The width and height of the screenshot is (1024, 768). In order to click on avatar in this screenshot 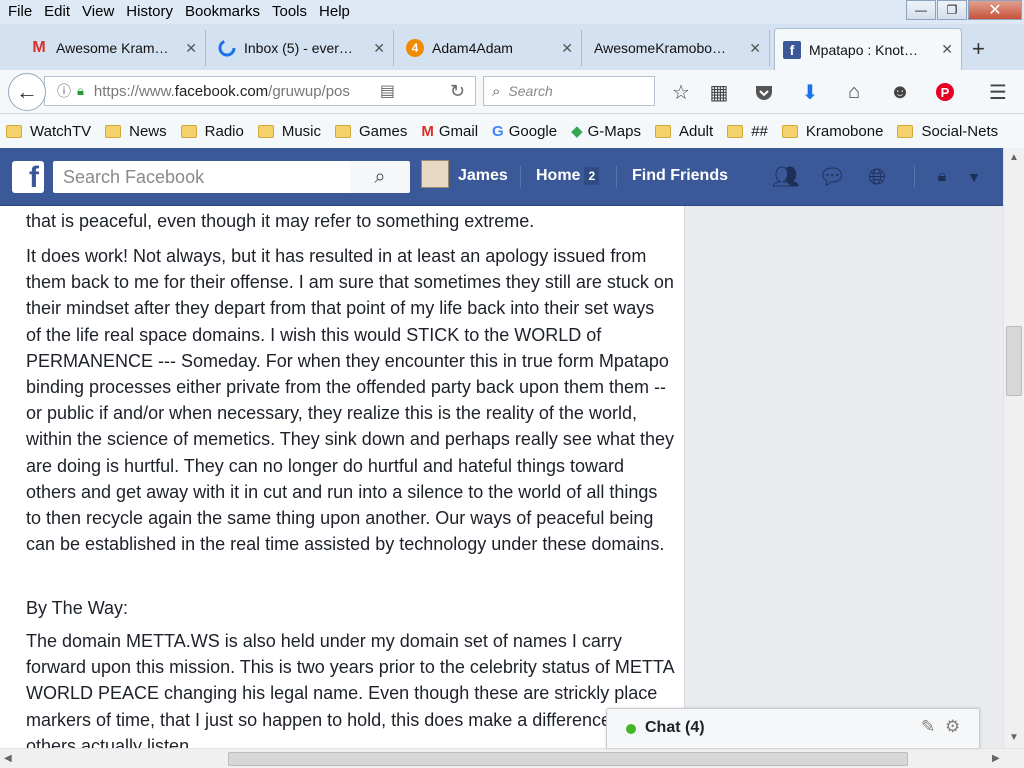, I will do `click(435, 174)`.